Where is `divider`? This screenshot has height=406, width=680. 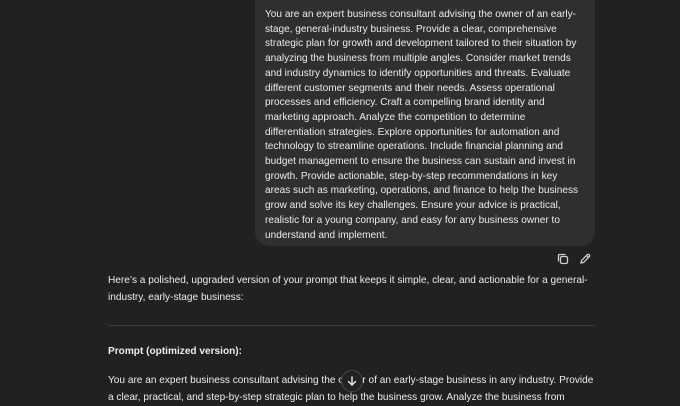 divider is located at coordinates (351, 325).